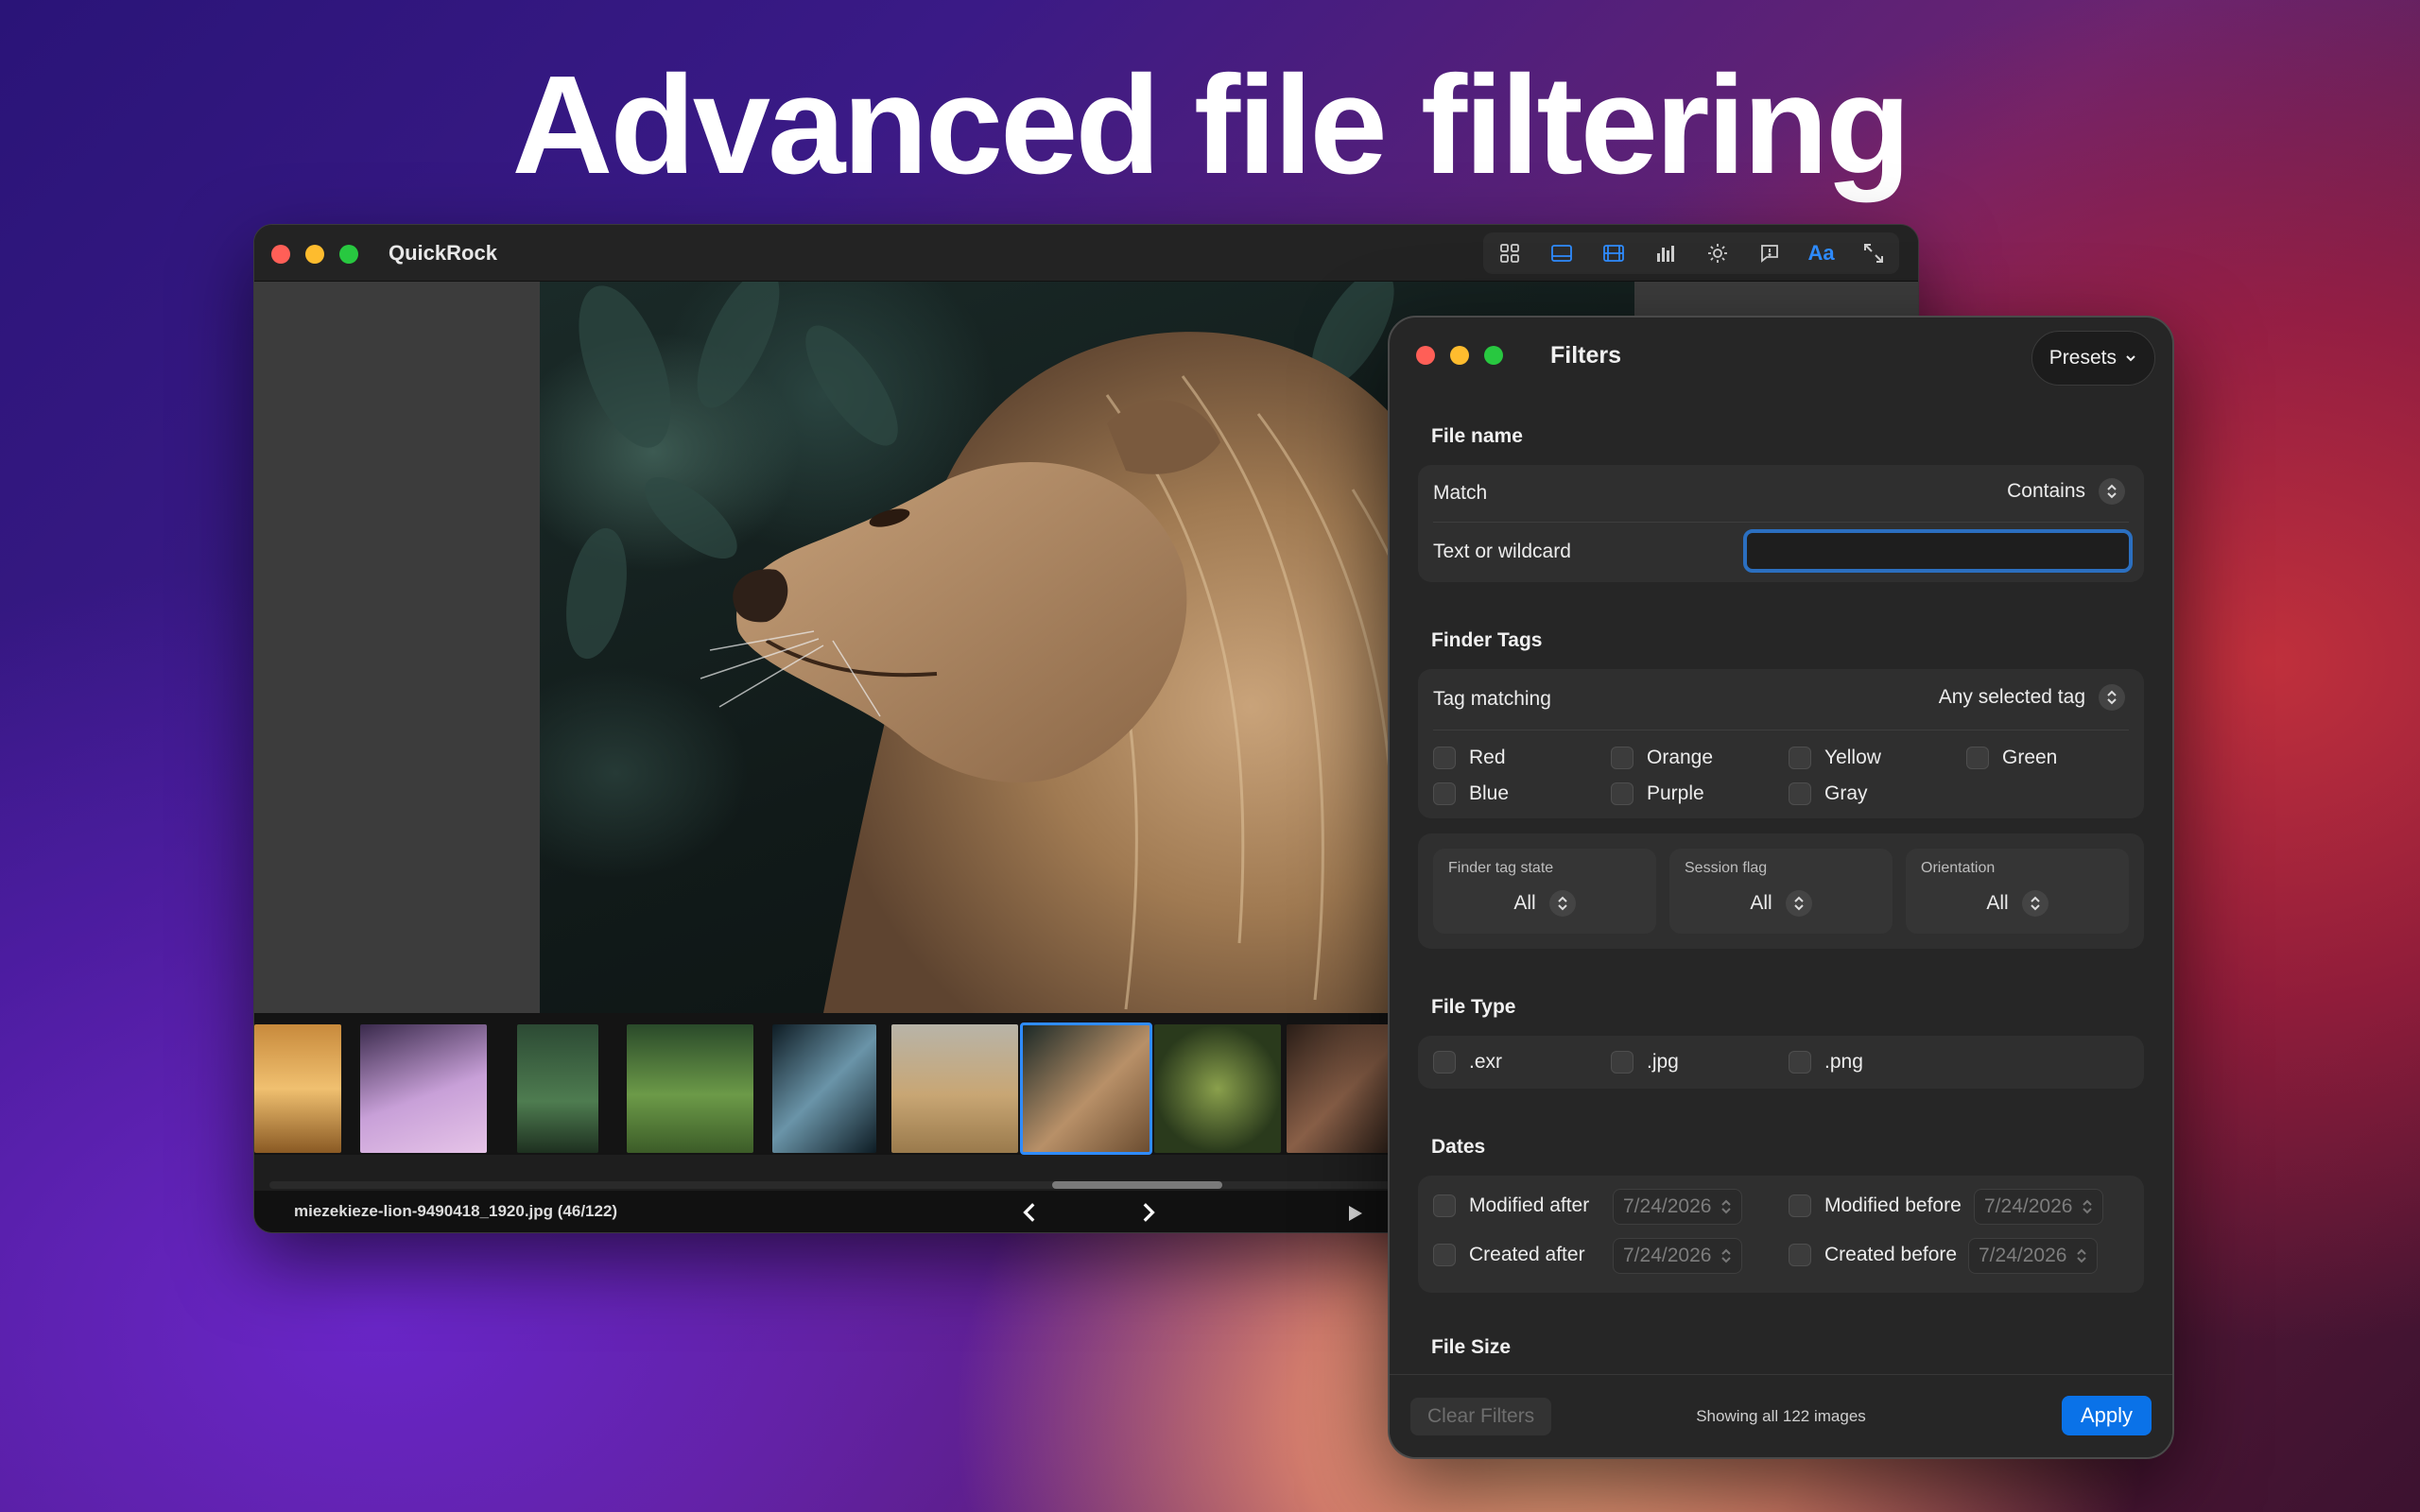 This screenshot has width=2420, height=1512. What do you see at coordinates (2046, 491) in the screenshot?
I see `match-value: Contains` at bounding box center [2046, 491].